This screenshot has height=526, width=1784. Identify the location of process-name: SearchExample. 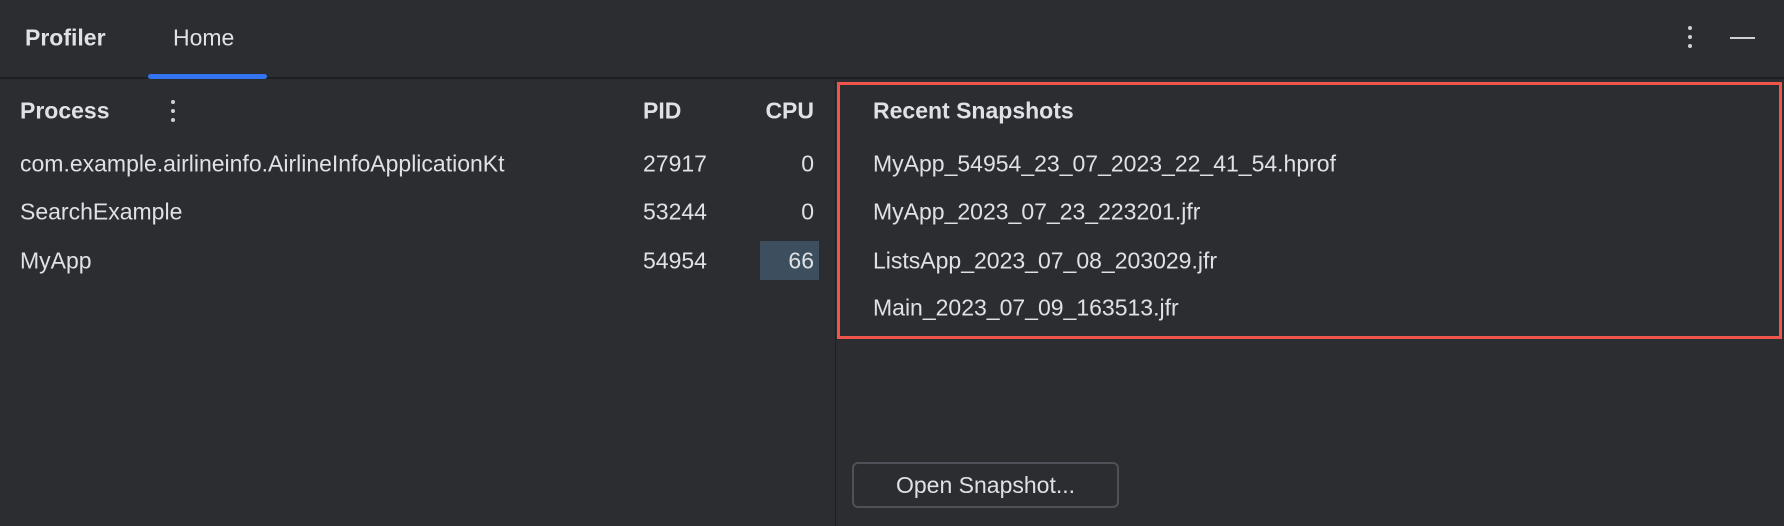
(101, 211).